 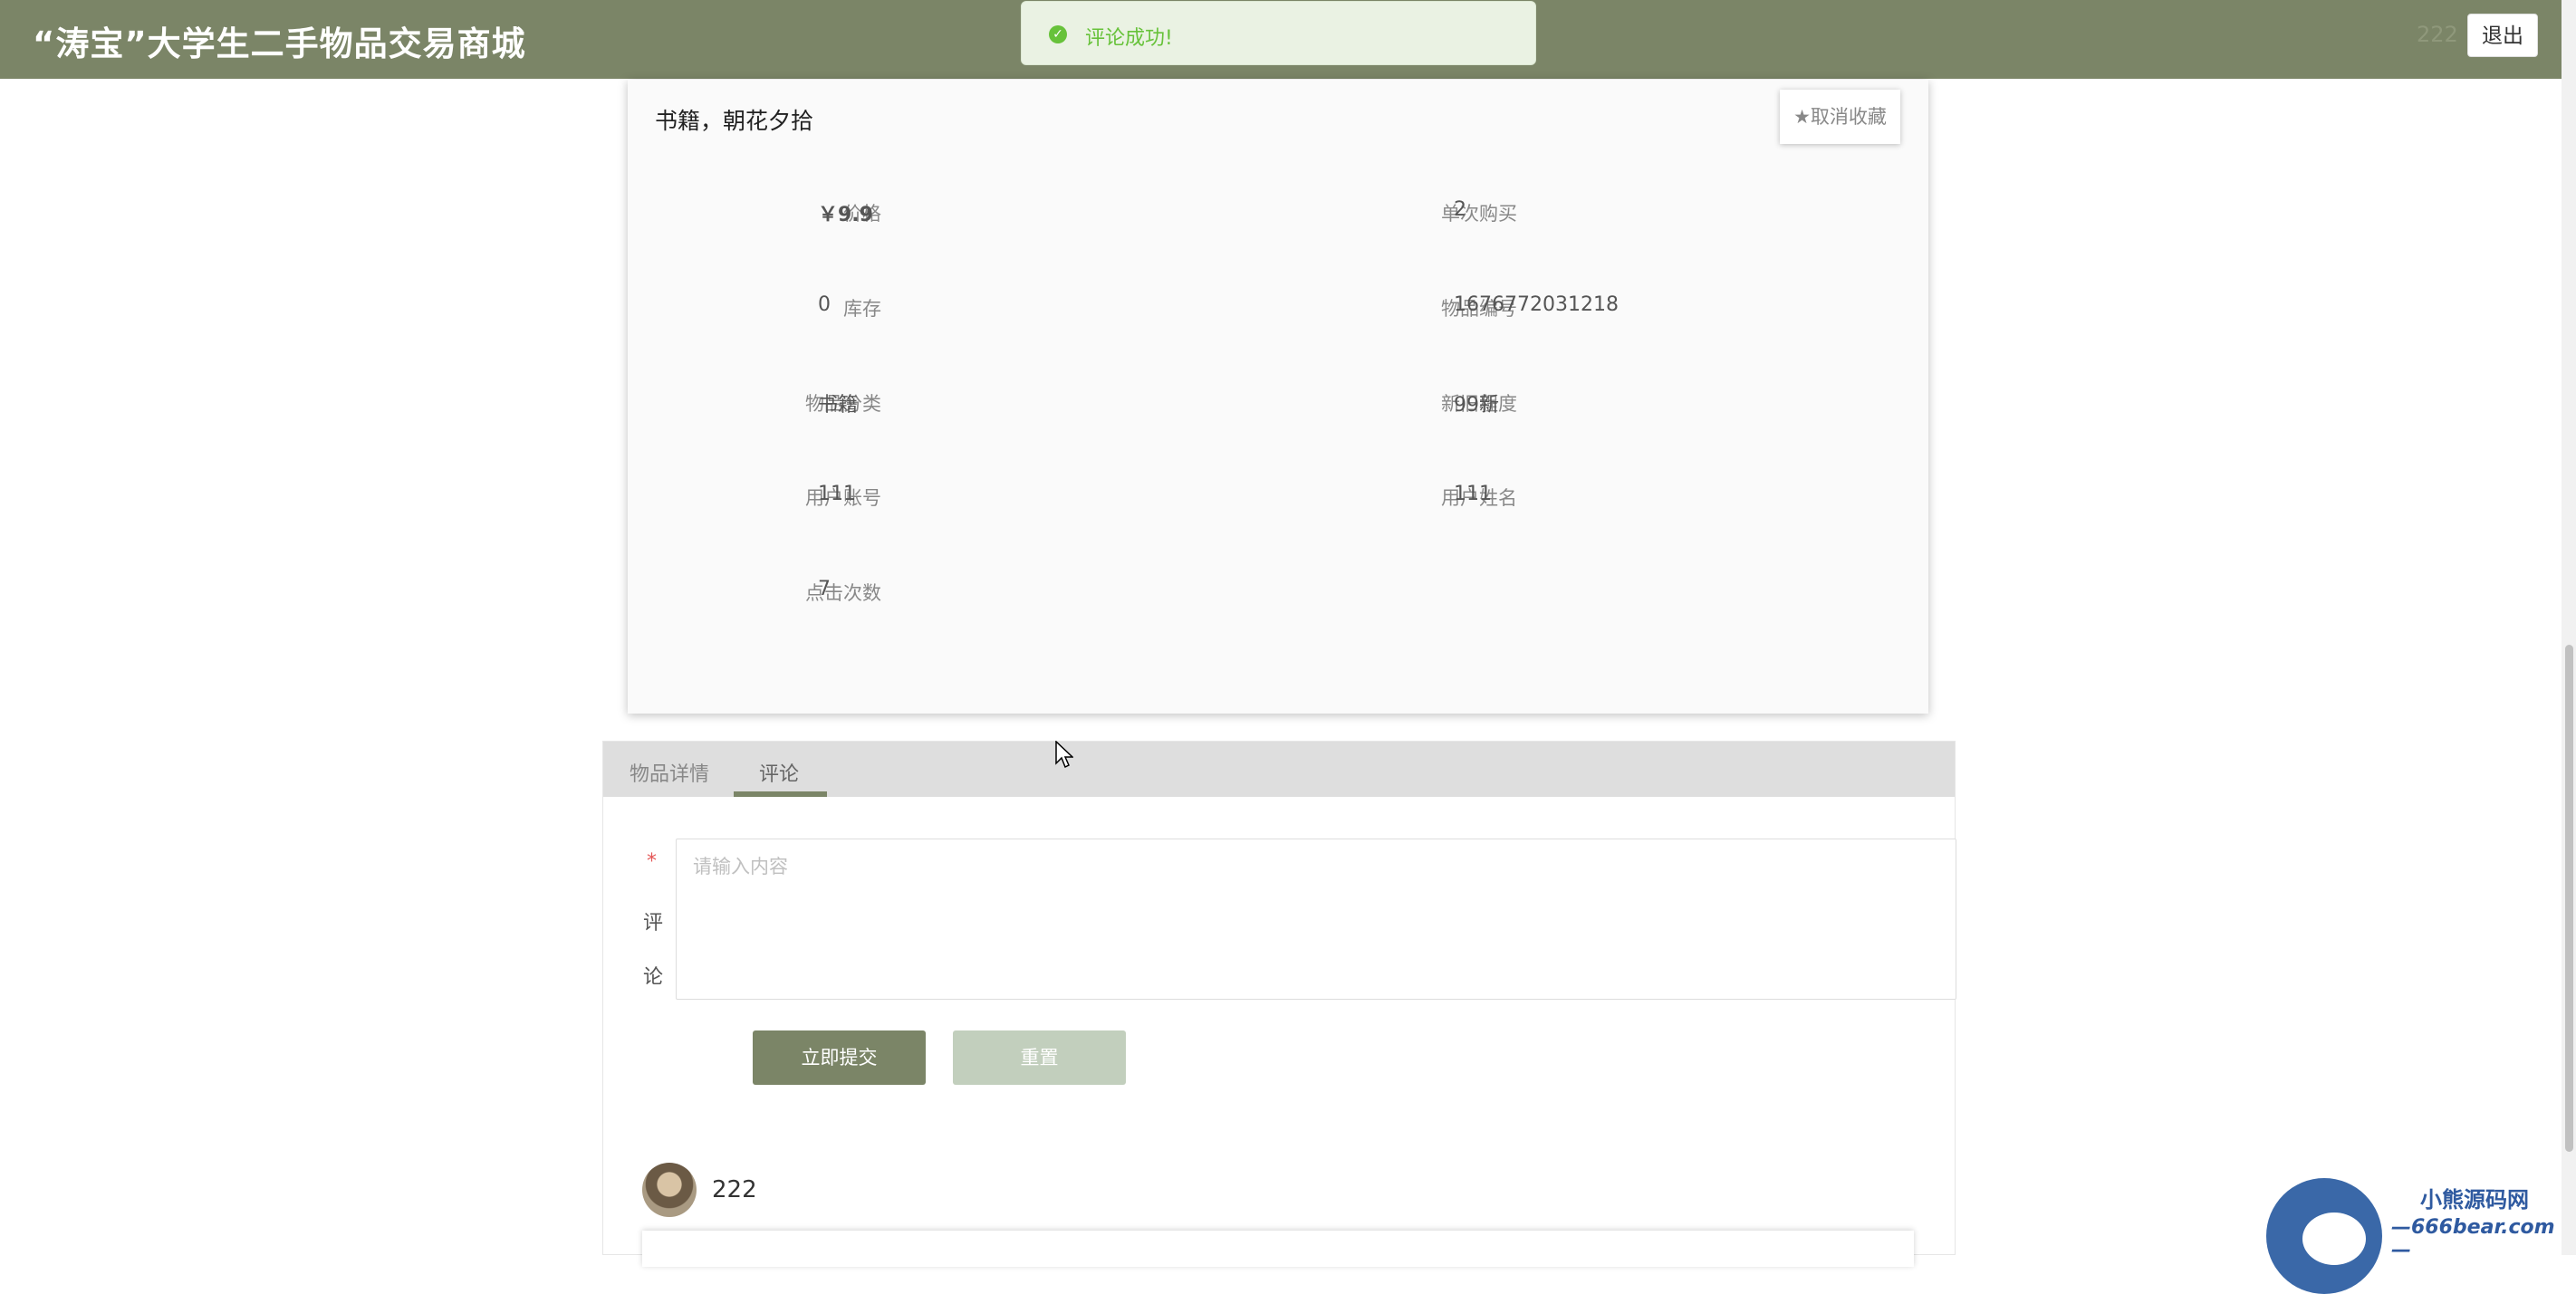 What do you see at coordinates (653, 923) in the screenshot?
I see `comment-label-char-1: 评` at bounding box center [653, 923].